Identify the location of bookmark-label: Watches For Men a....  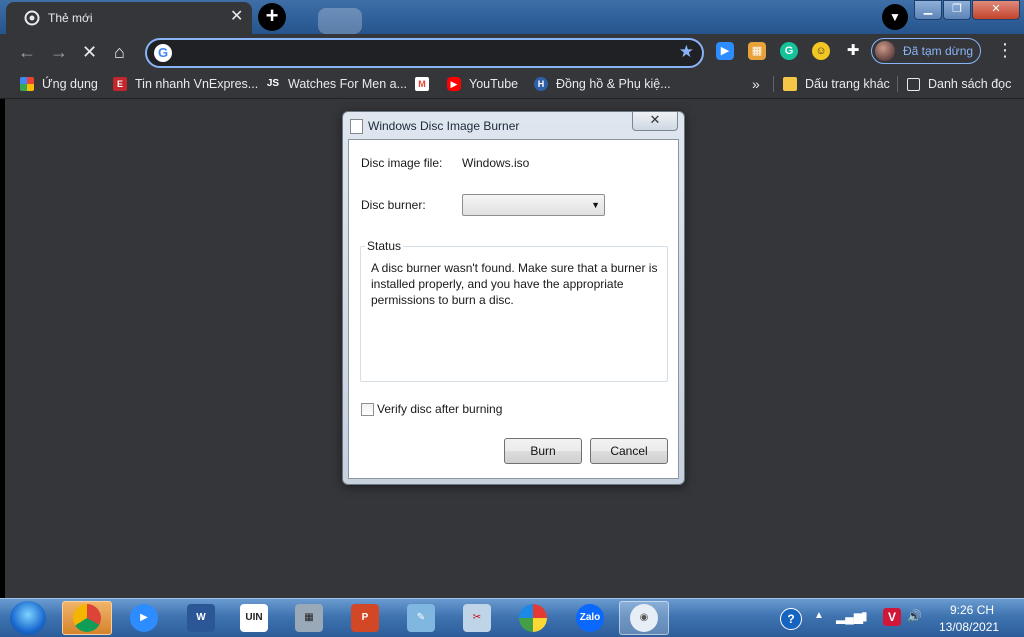
(348, 84).